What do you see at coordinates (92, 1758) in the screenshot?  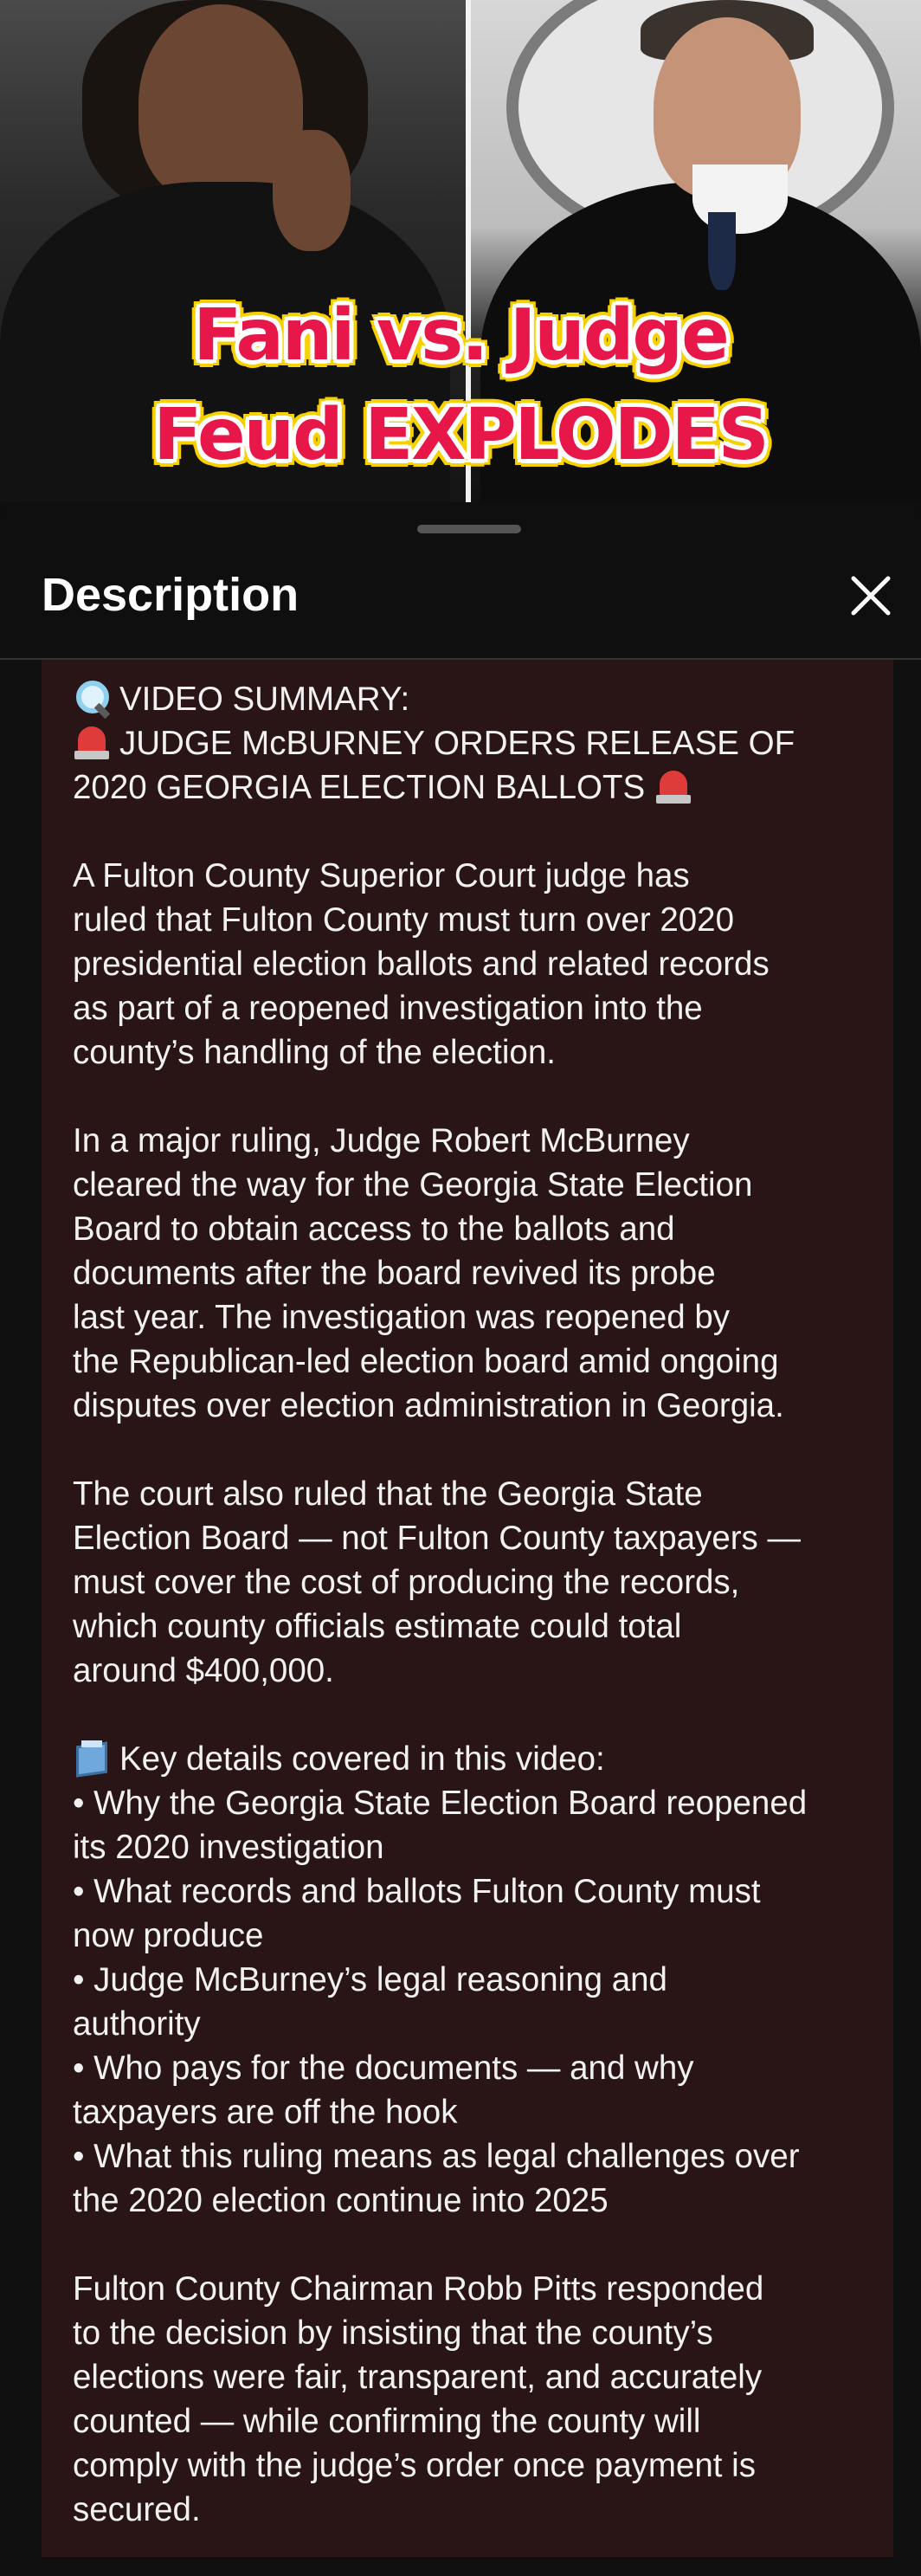 I see `ballot-box-icon` at bounding box center [92, 1758].